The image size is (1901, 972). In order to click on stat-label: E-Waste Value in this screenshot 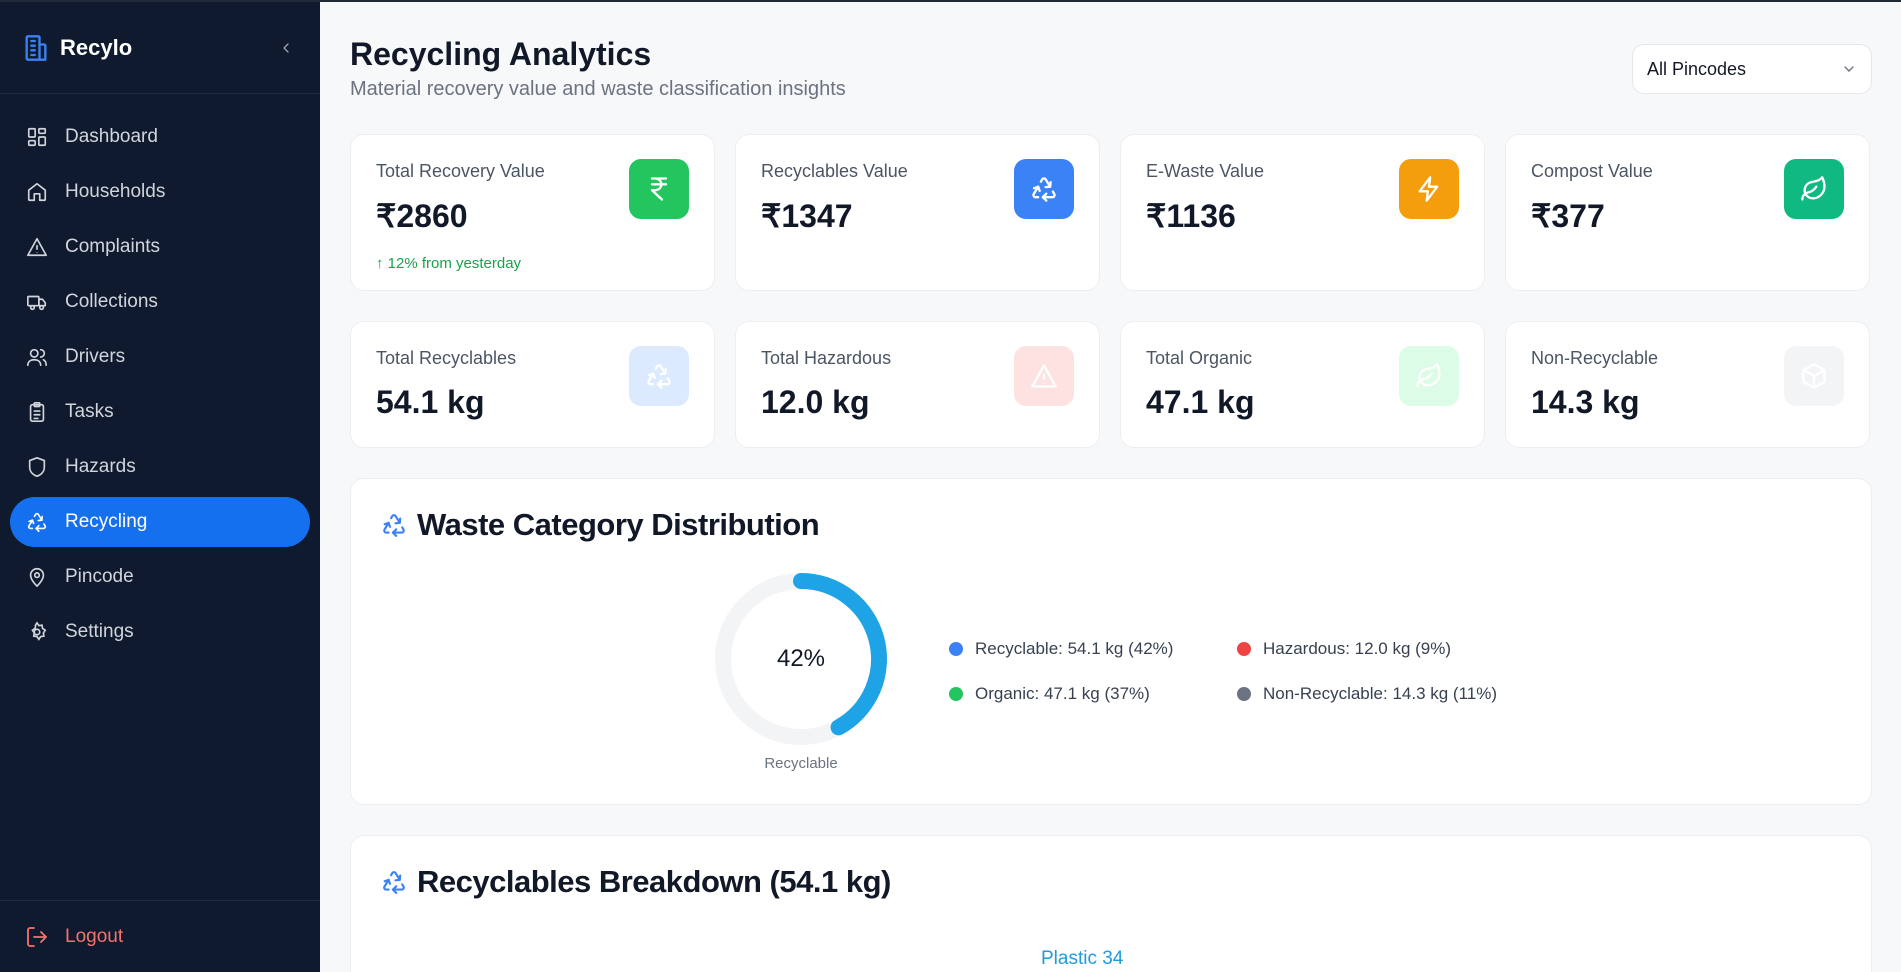, I will do `click(1205, 171)`.